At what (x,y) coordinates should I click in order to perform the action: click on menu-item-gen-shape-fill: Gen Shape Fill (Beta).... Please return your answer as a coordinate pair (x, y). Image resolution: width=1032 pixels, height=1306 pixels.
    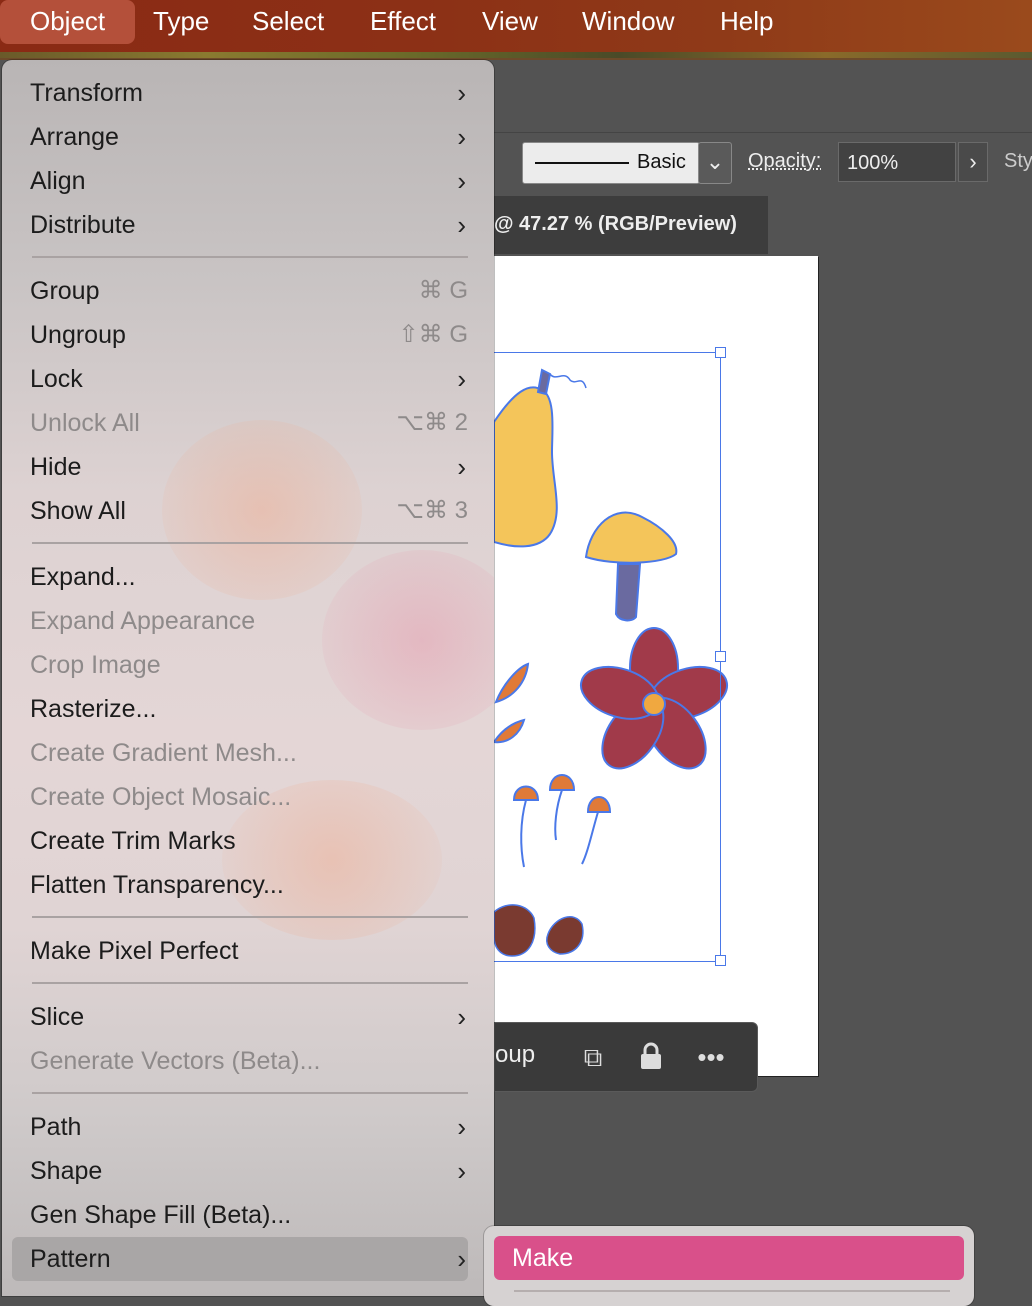
    Looking at the image, I should click on (240, 1215).